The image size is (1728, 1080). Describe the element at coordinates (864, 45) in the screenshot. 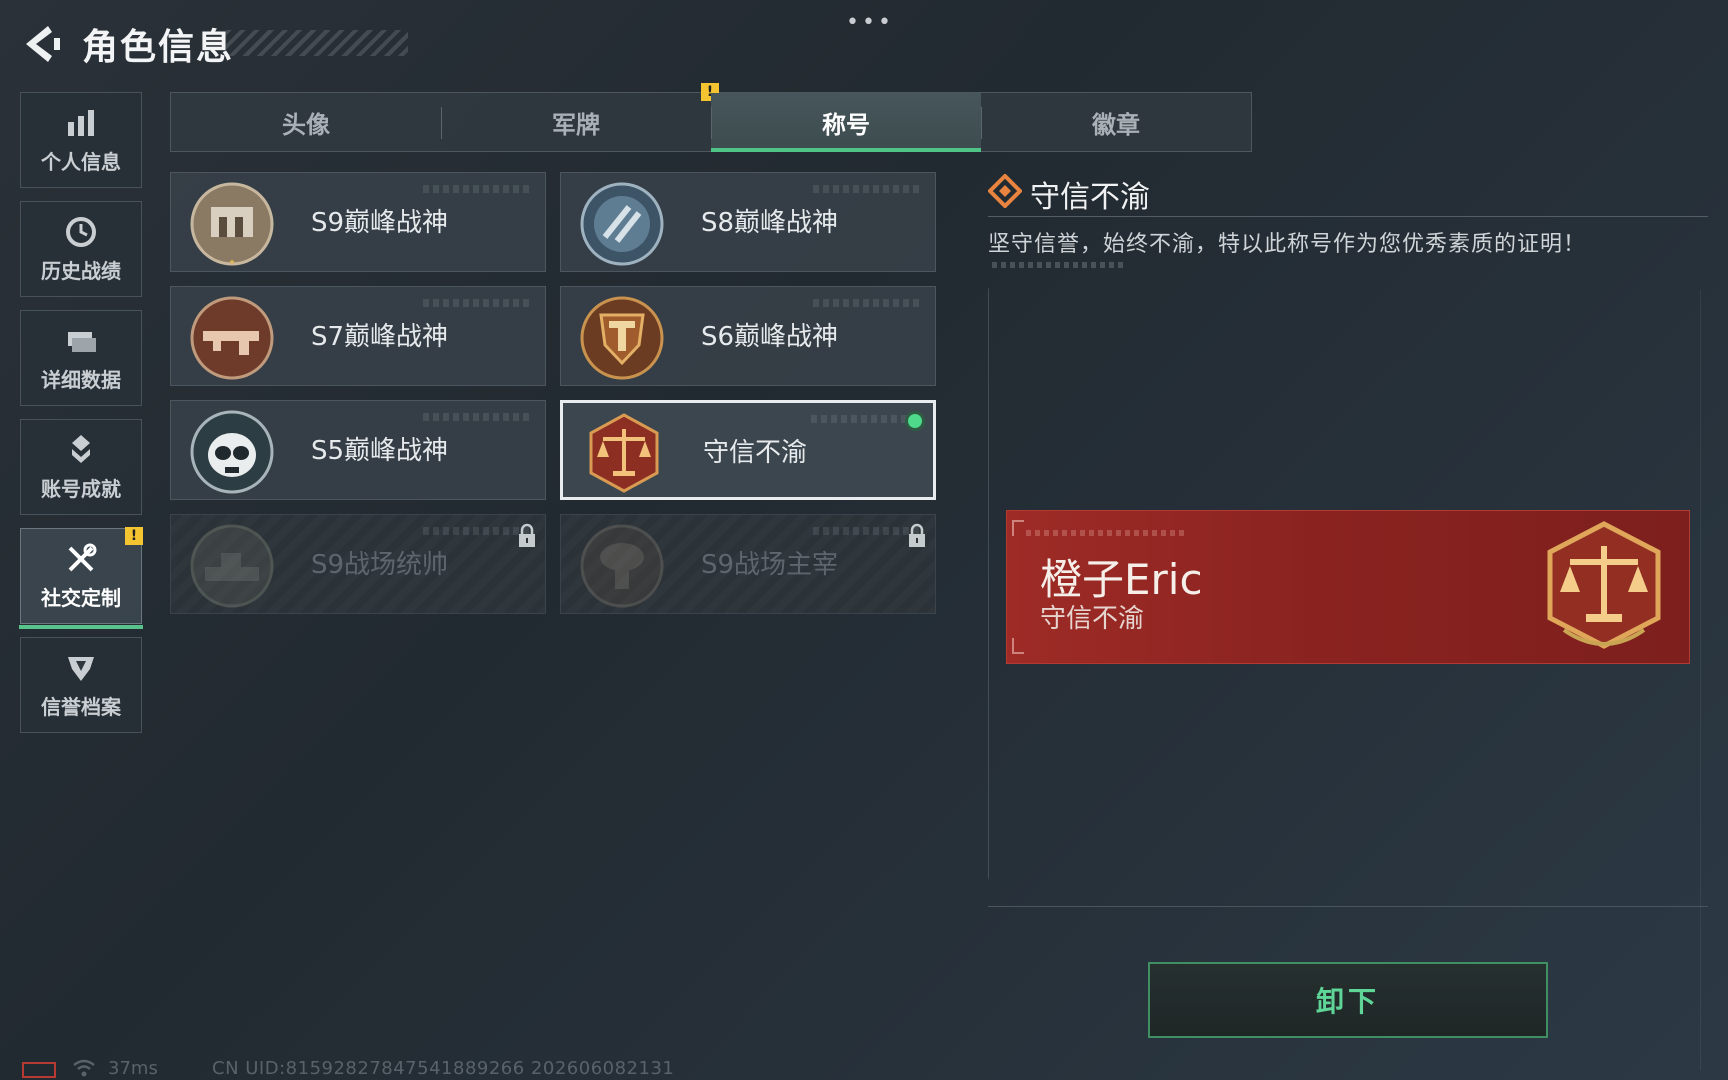

I see `top-bar: 角色信息 •••` at that location.